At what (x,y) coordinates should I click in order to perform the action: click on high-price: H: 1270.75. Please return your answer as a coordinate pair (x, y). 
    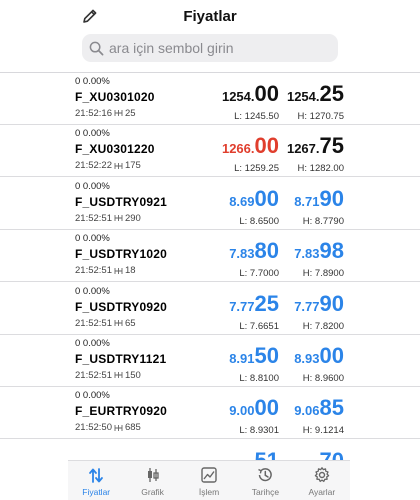
    Looking at the image, I should click on (320, 116).